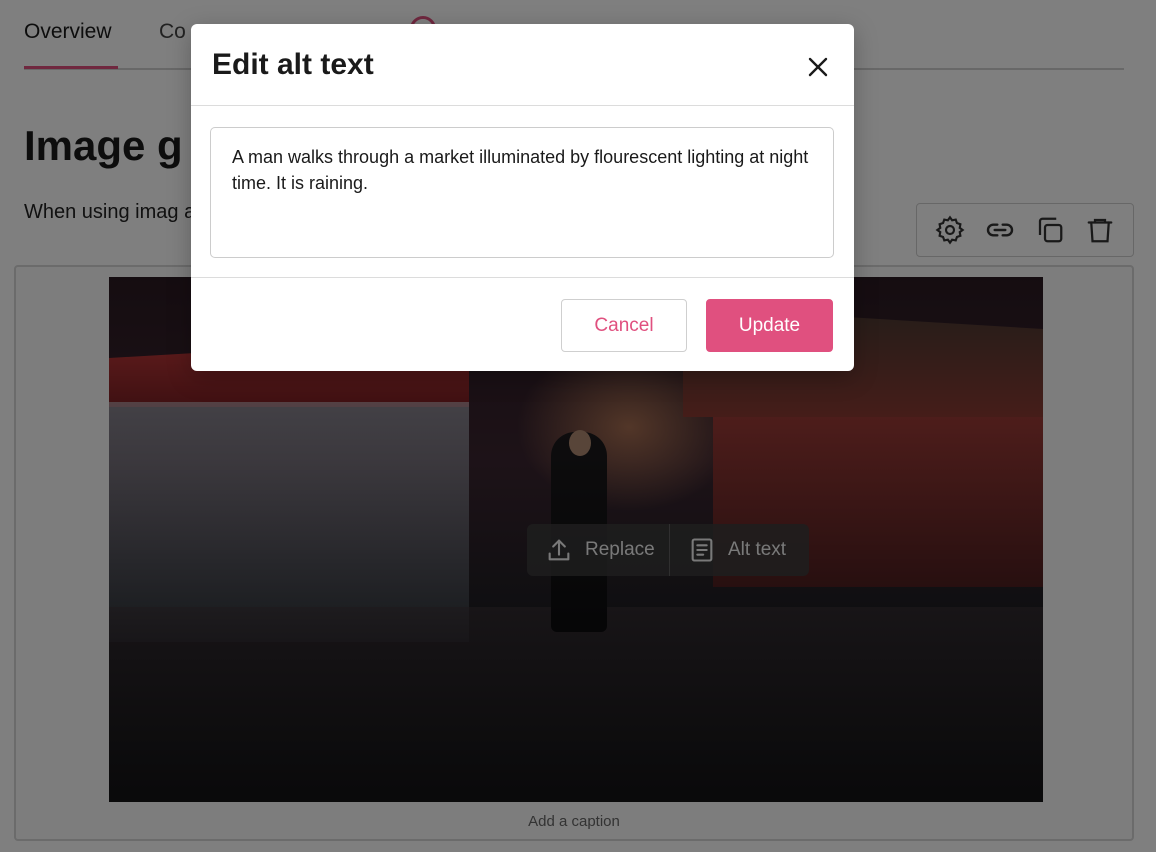 This screenshot has width=1156, height=852. I want to click on update-button: Update, so click(769, 325).